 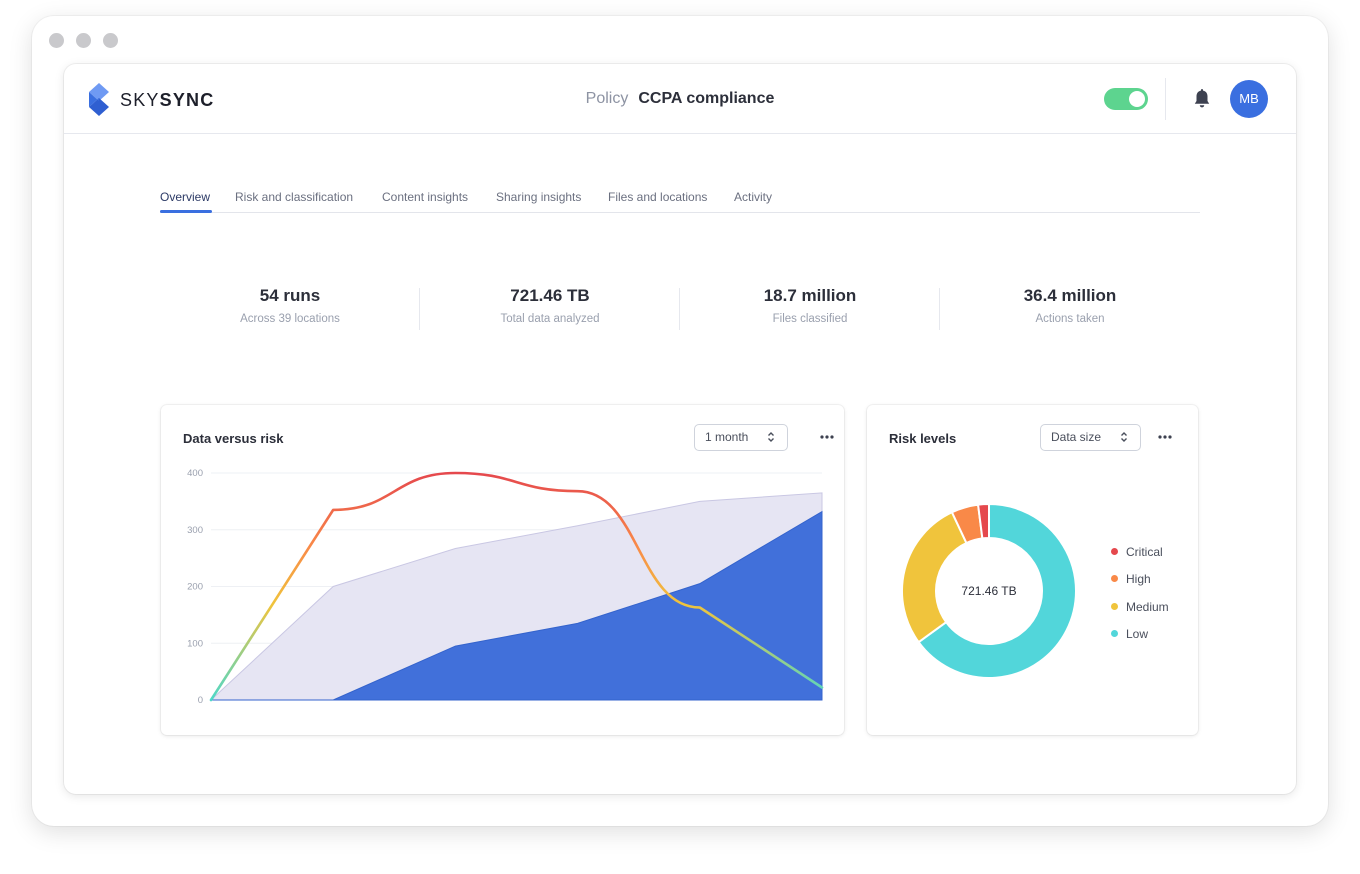 What do you see at coordinates (1137, 99) in the screenshot?
I see `toggle-knob` at bounding box center [1137, 99].